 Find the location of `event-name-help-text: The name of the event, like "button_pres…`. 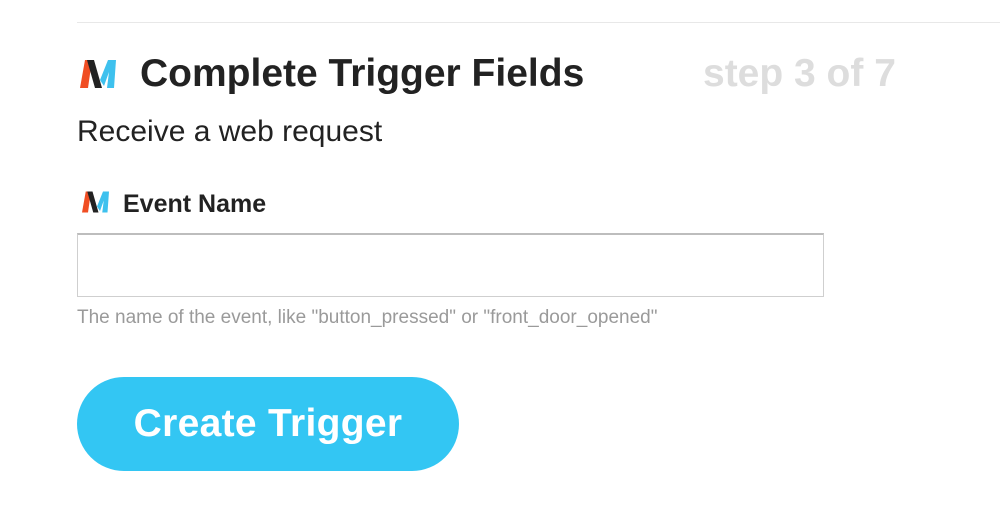

event-name-help-text: The name of the event, like "button_pres… is located at coordinates (367, 317).